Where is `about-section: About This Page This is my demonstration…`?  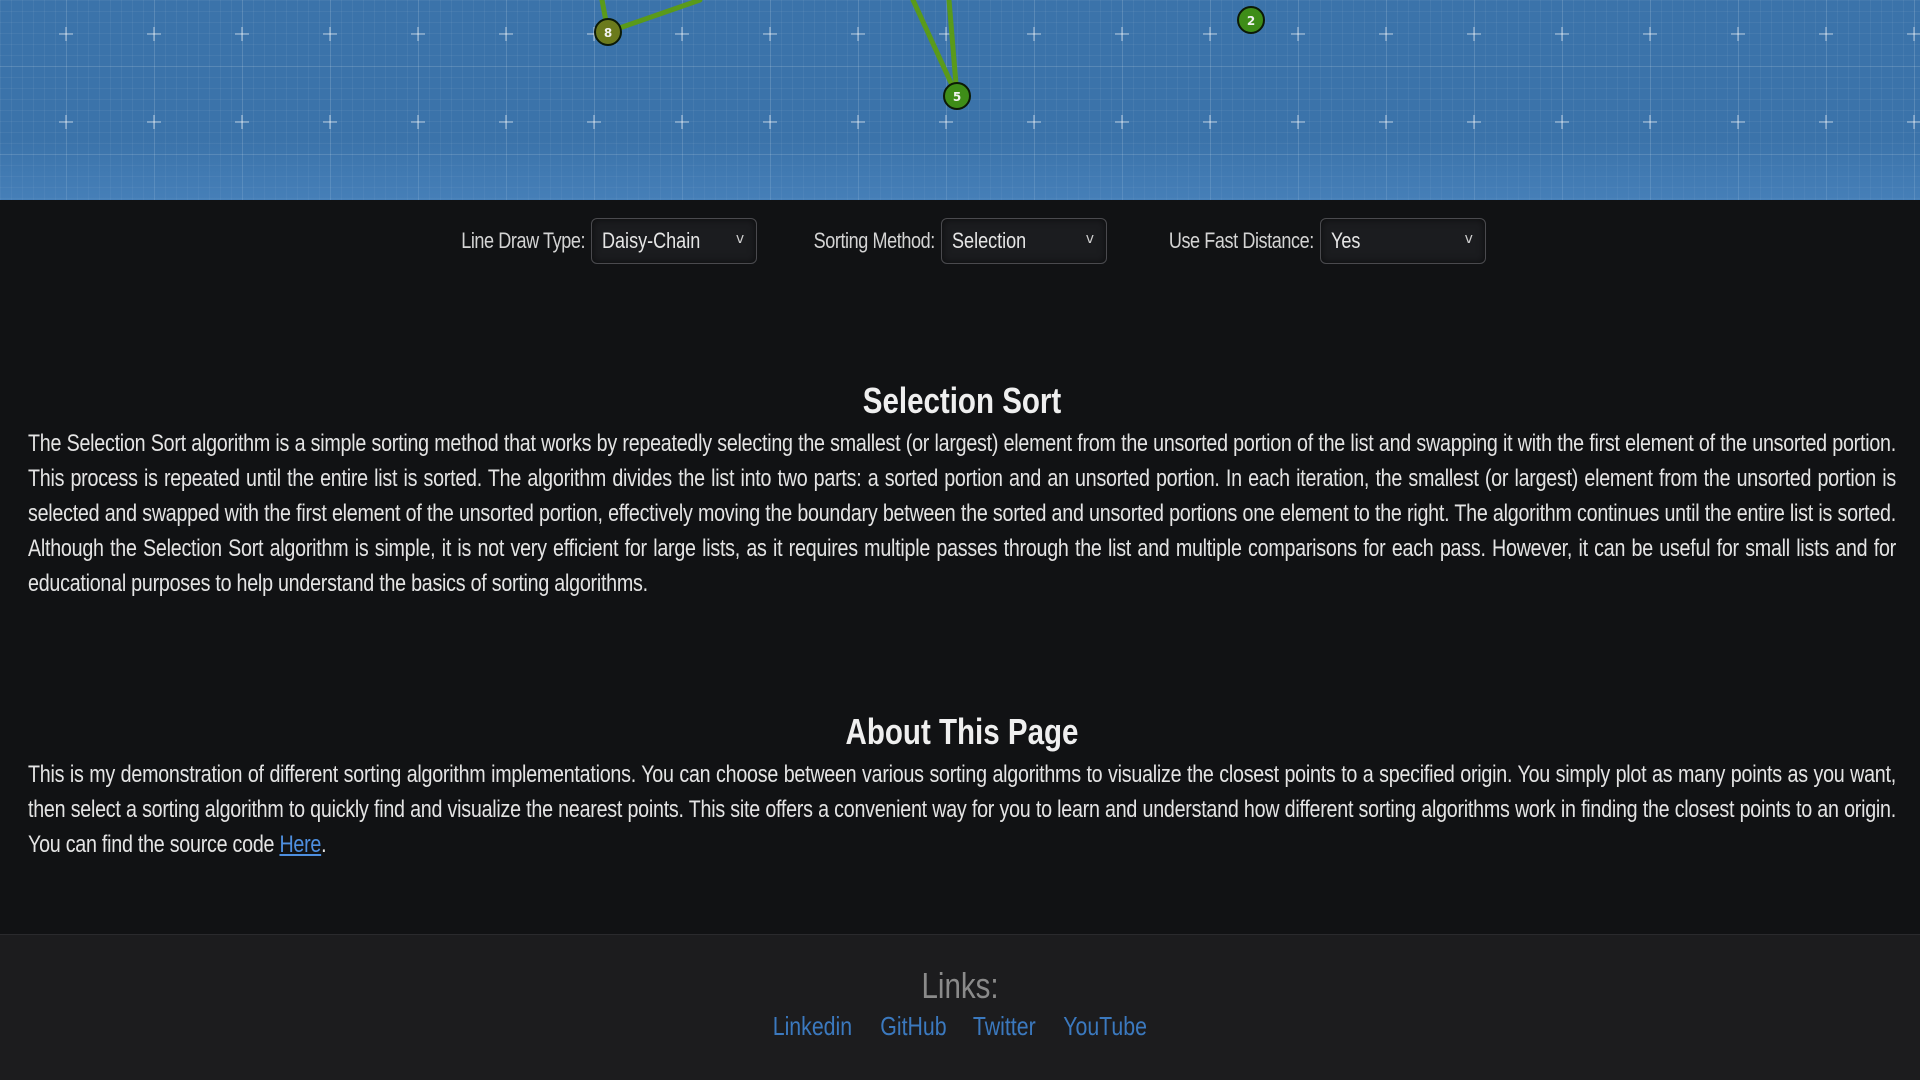
about-section: About This Page This is my demonstration… is located at coordinates (962, 786).